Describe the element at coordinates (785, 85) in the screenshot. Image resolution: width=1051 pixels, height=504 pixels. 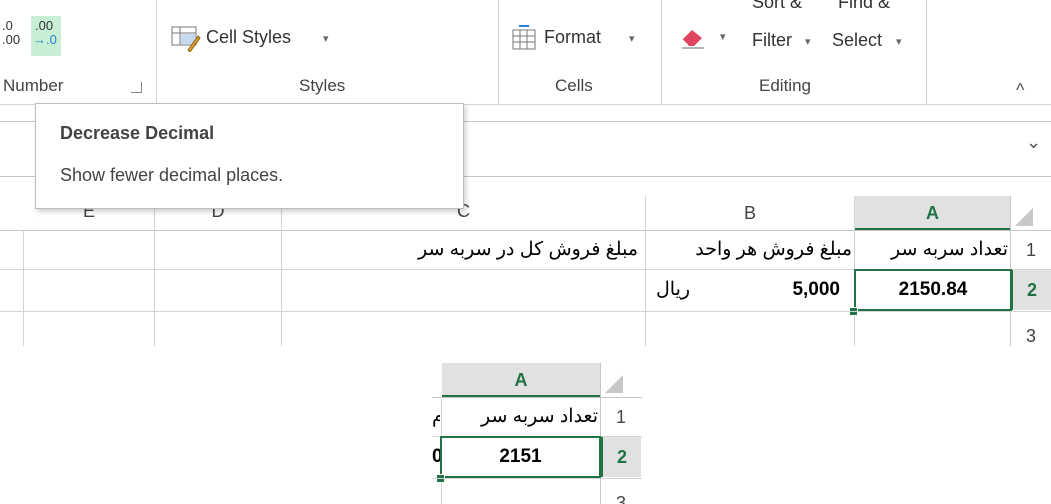
I see `group-label-editing: Editing` at that location.